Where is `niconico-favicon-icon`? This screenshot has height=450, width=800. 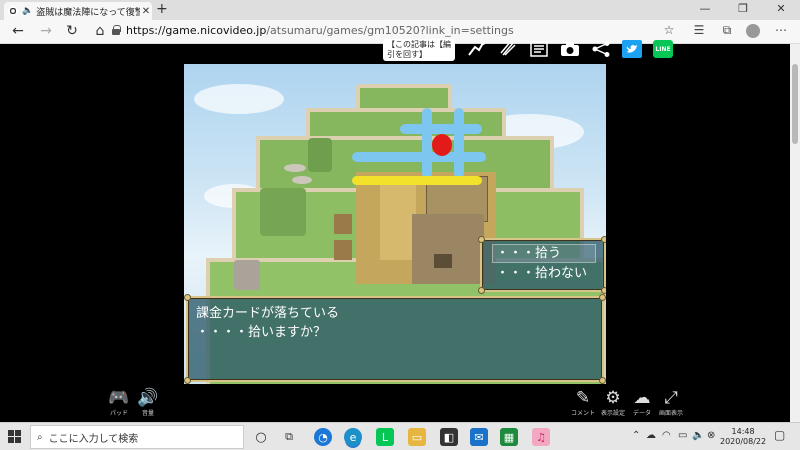 niconico-favicon-icon is located at coordinates (13, 11).